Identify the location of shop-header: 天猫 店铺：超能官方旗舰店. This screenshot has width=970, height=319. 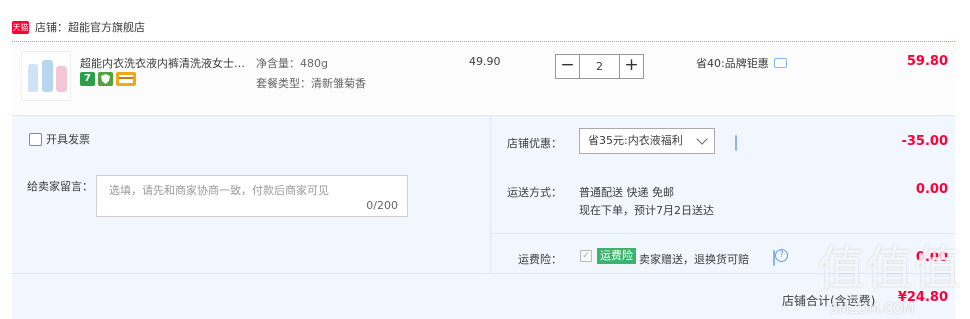
(78, 27).